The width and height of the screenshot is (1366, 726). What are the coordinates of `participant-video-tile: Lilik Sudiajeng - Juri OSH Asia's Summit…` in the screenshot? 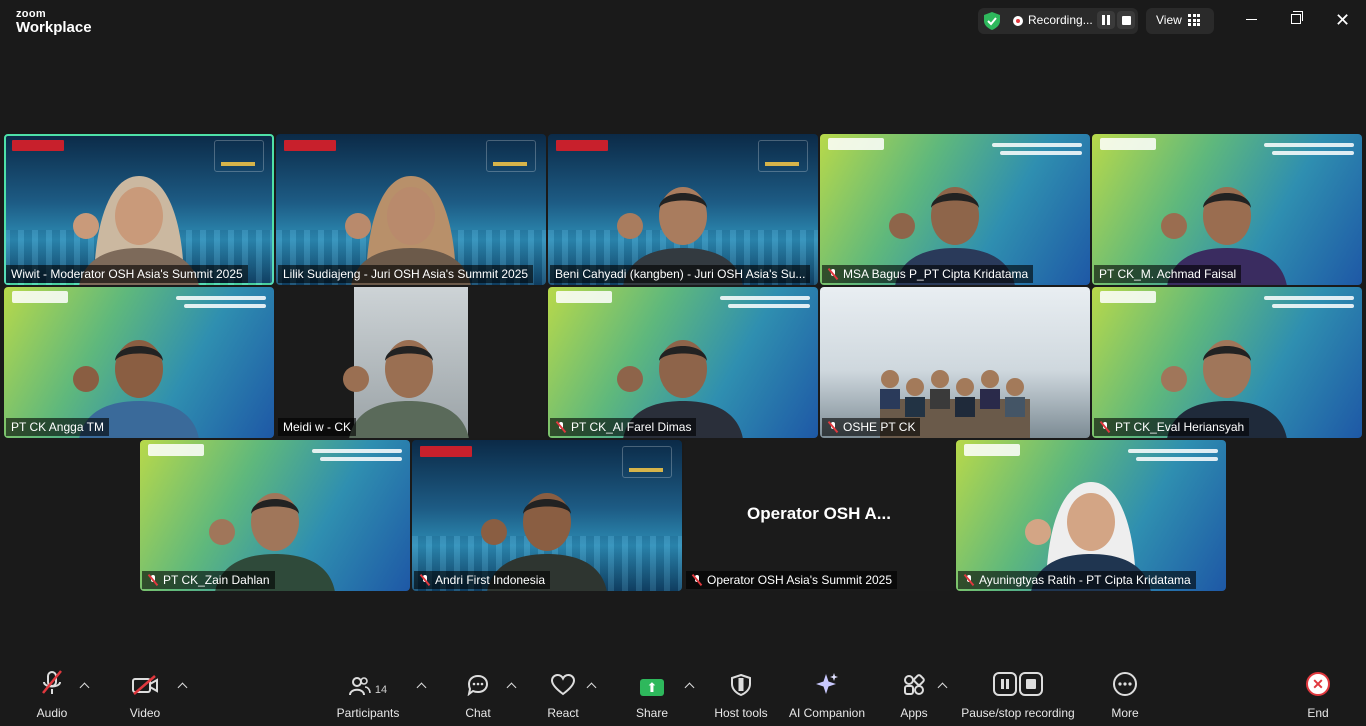 It's located at (411, 209).